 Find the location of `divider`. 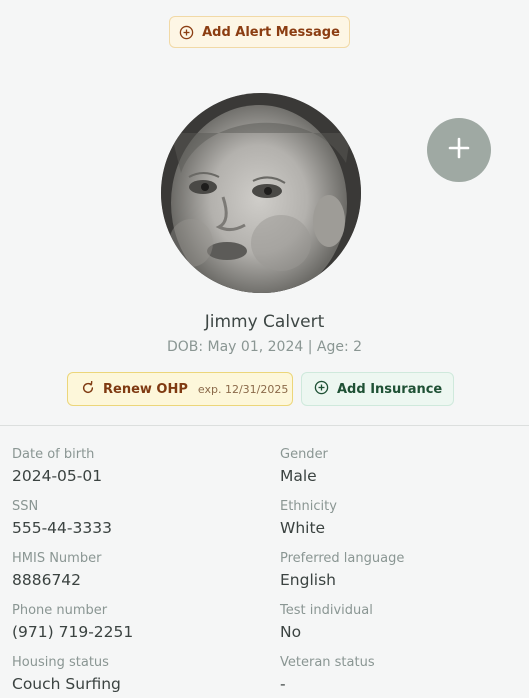

divider is located at coordinates (264, 425).